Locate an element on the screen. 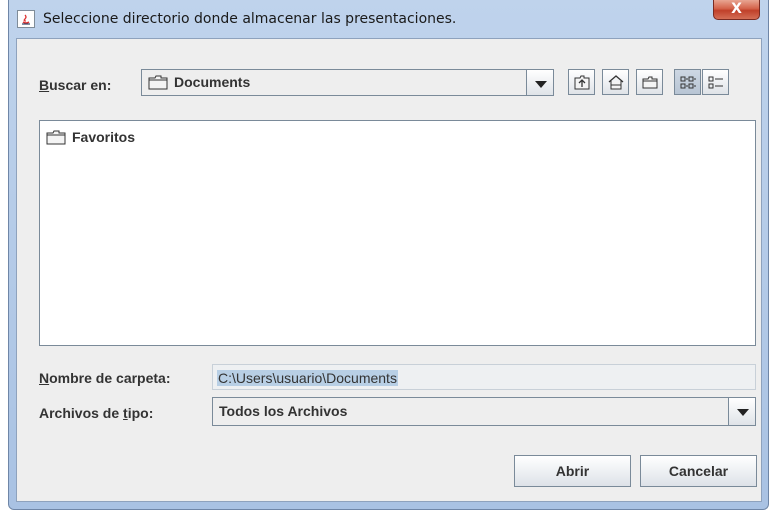 Image resolution: width=769 pixels, height=510 pixels. list-view-icon is located at coordinates (688, 82).